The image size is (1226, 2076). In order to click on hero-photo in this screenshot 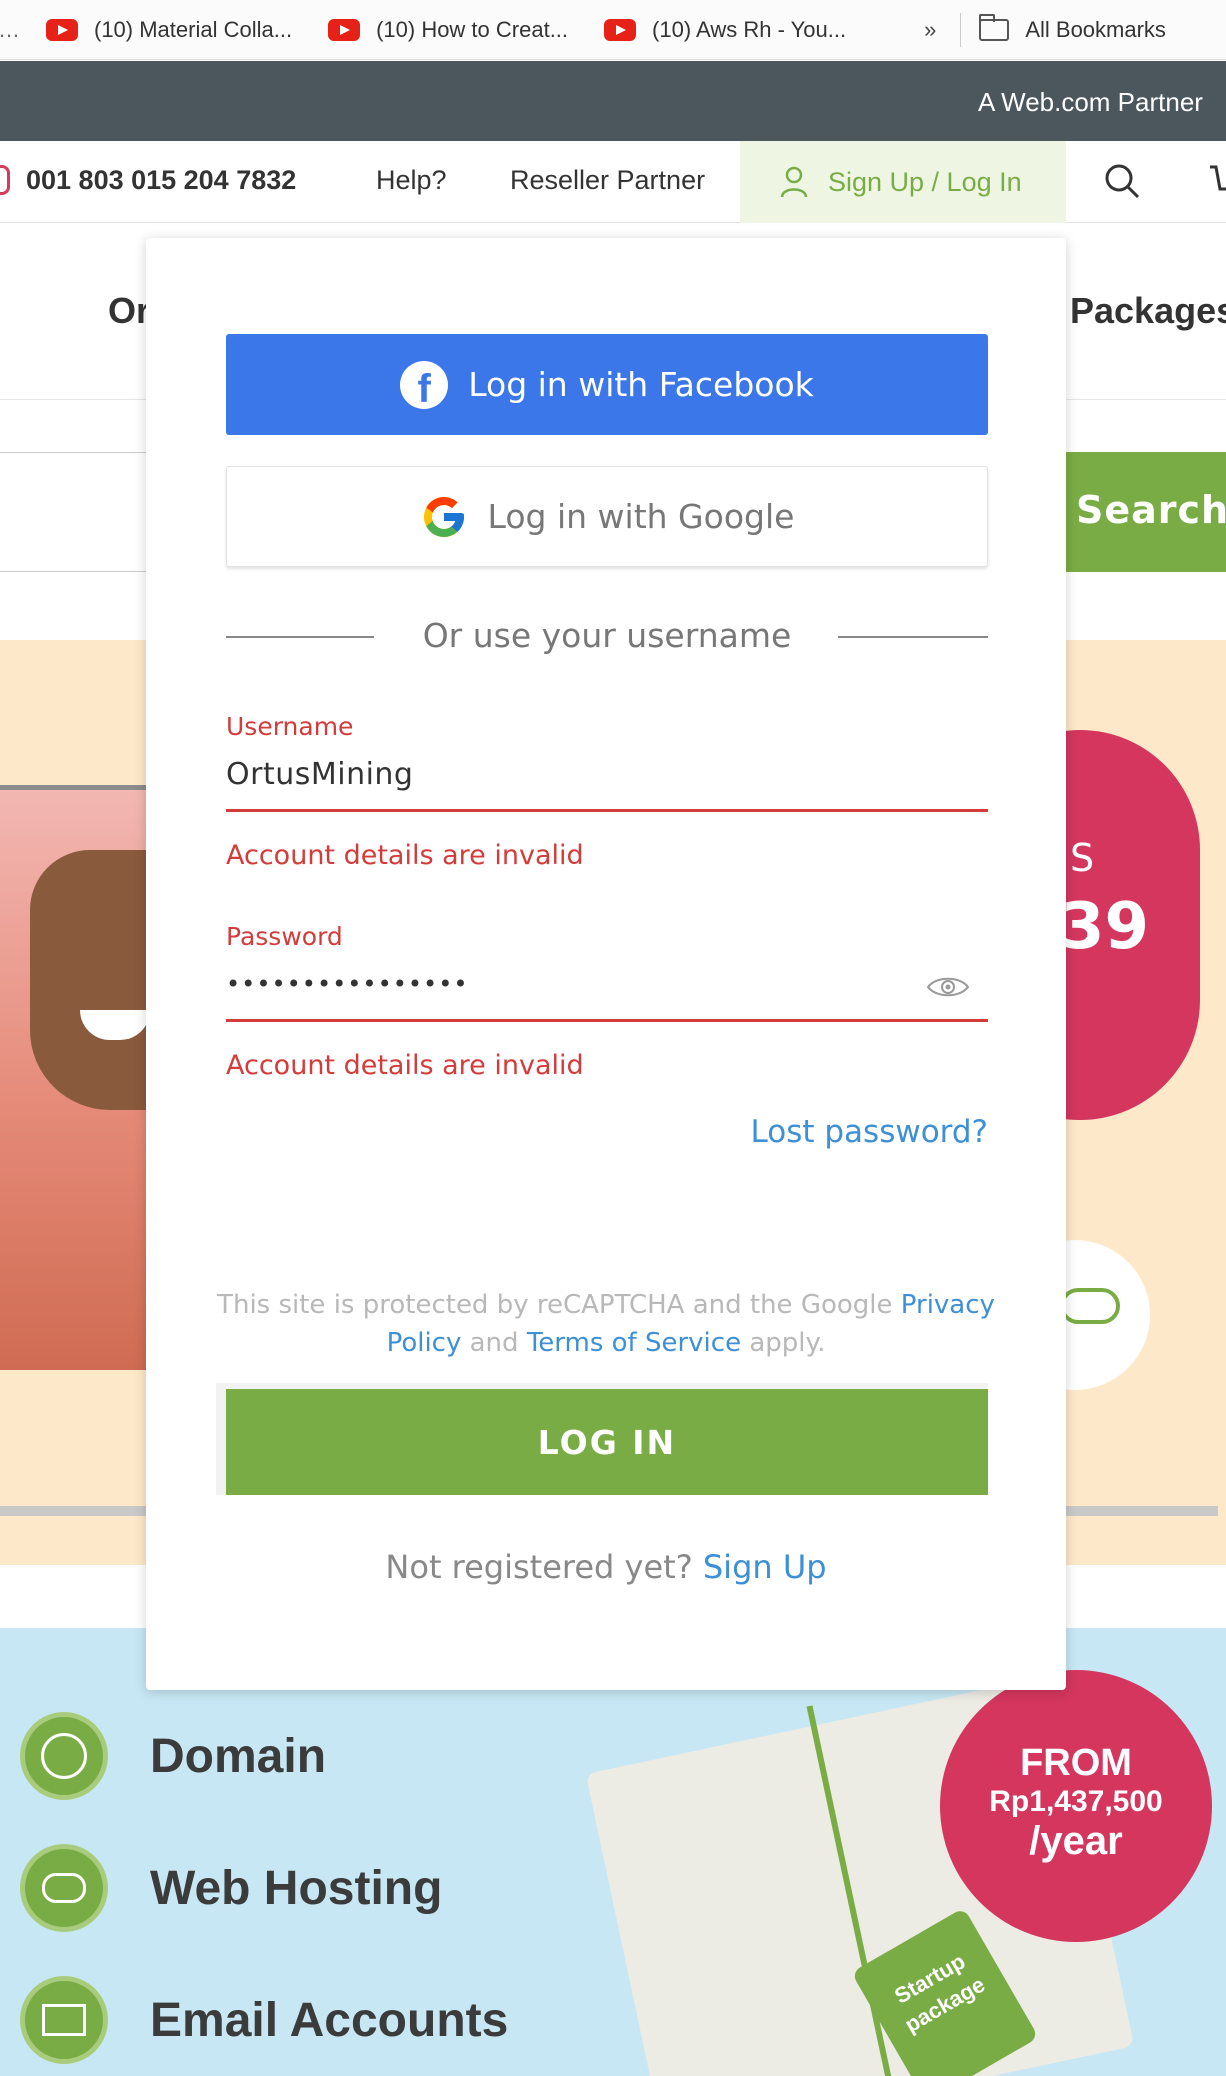, I will do `click(75, 1080)`.